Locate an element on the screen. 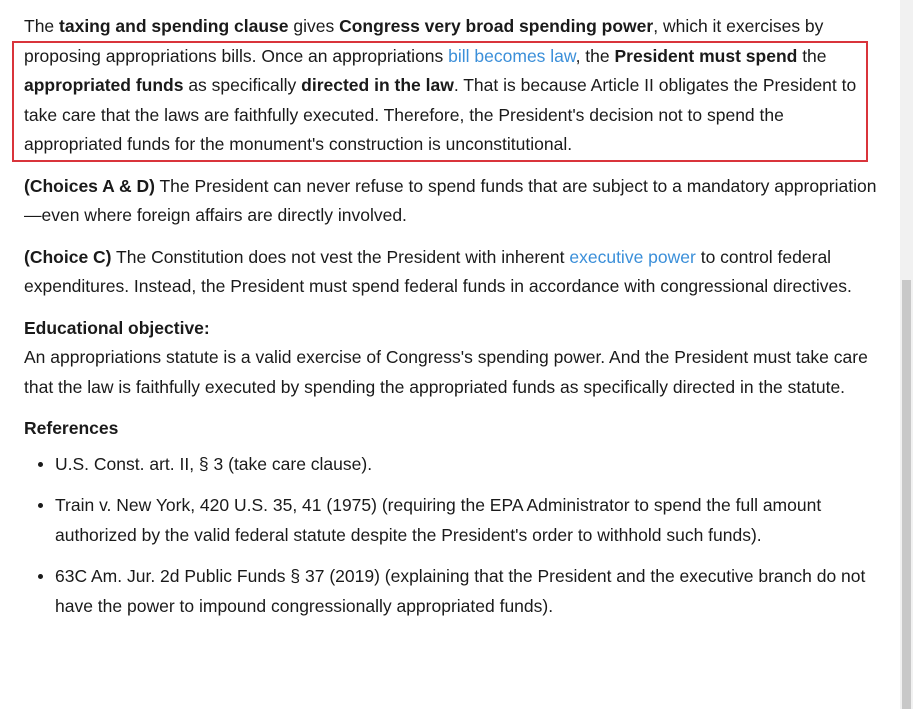 The image size is (913, 709). vertical-scrollbar is located at coordinates (906, 354).